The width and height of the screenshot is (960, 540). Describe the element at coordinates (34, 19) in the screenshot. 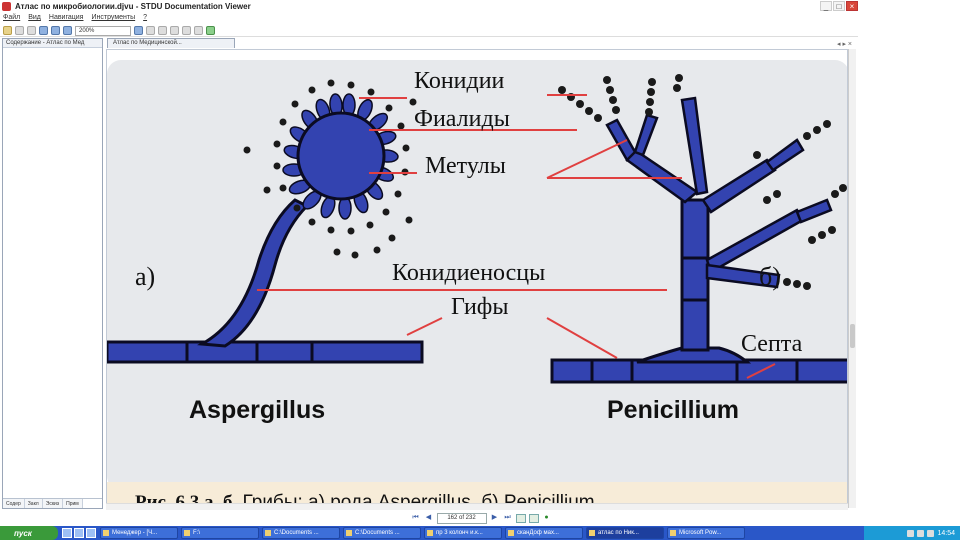

I see `menu-view: Вид` at that location.